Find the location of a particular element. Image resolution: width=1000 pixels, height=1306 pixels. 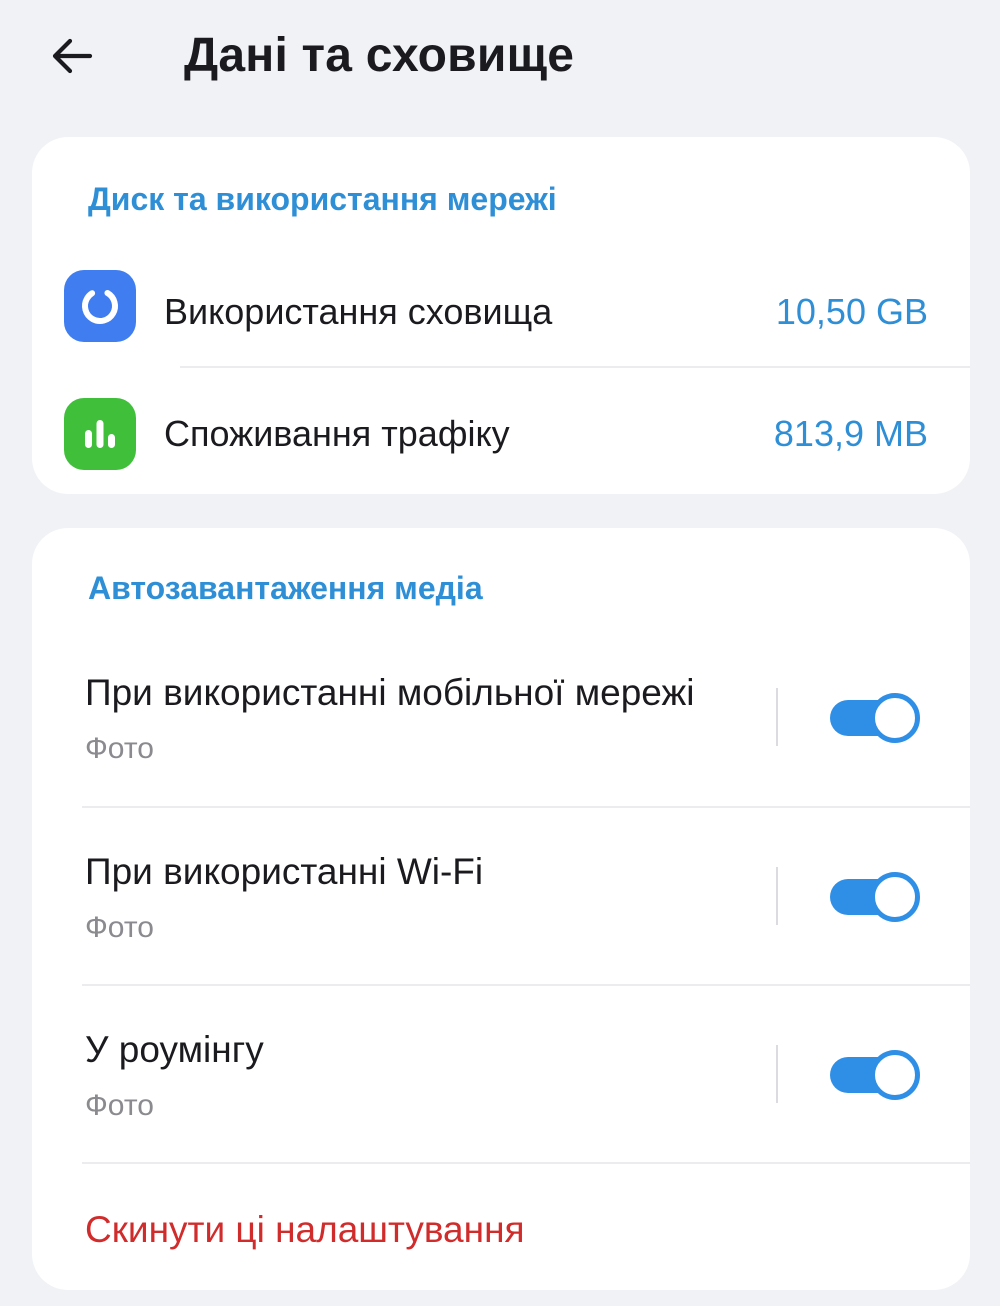

traffic-usage-value: 813,9 MB is located at coordinates (850, 433).